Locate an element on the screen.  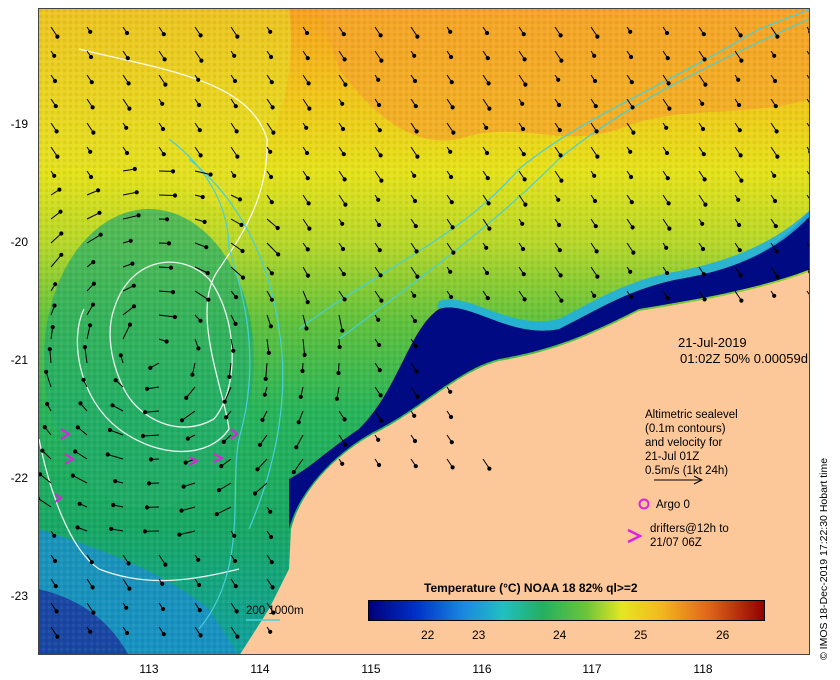
map-time-line: 01:02Z 50% 0.00059d is located at coordinates (744, 358).